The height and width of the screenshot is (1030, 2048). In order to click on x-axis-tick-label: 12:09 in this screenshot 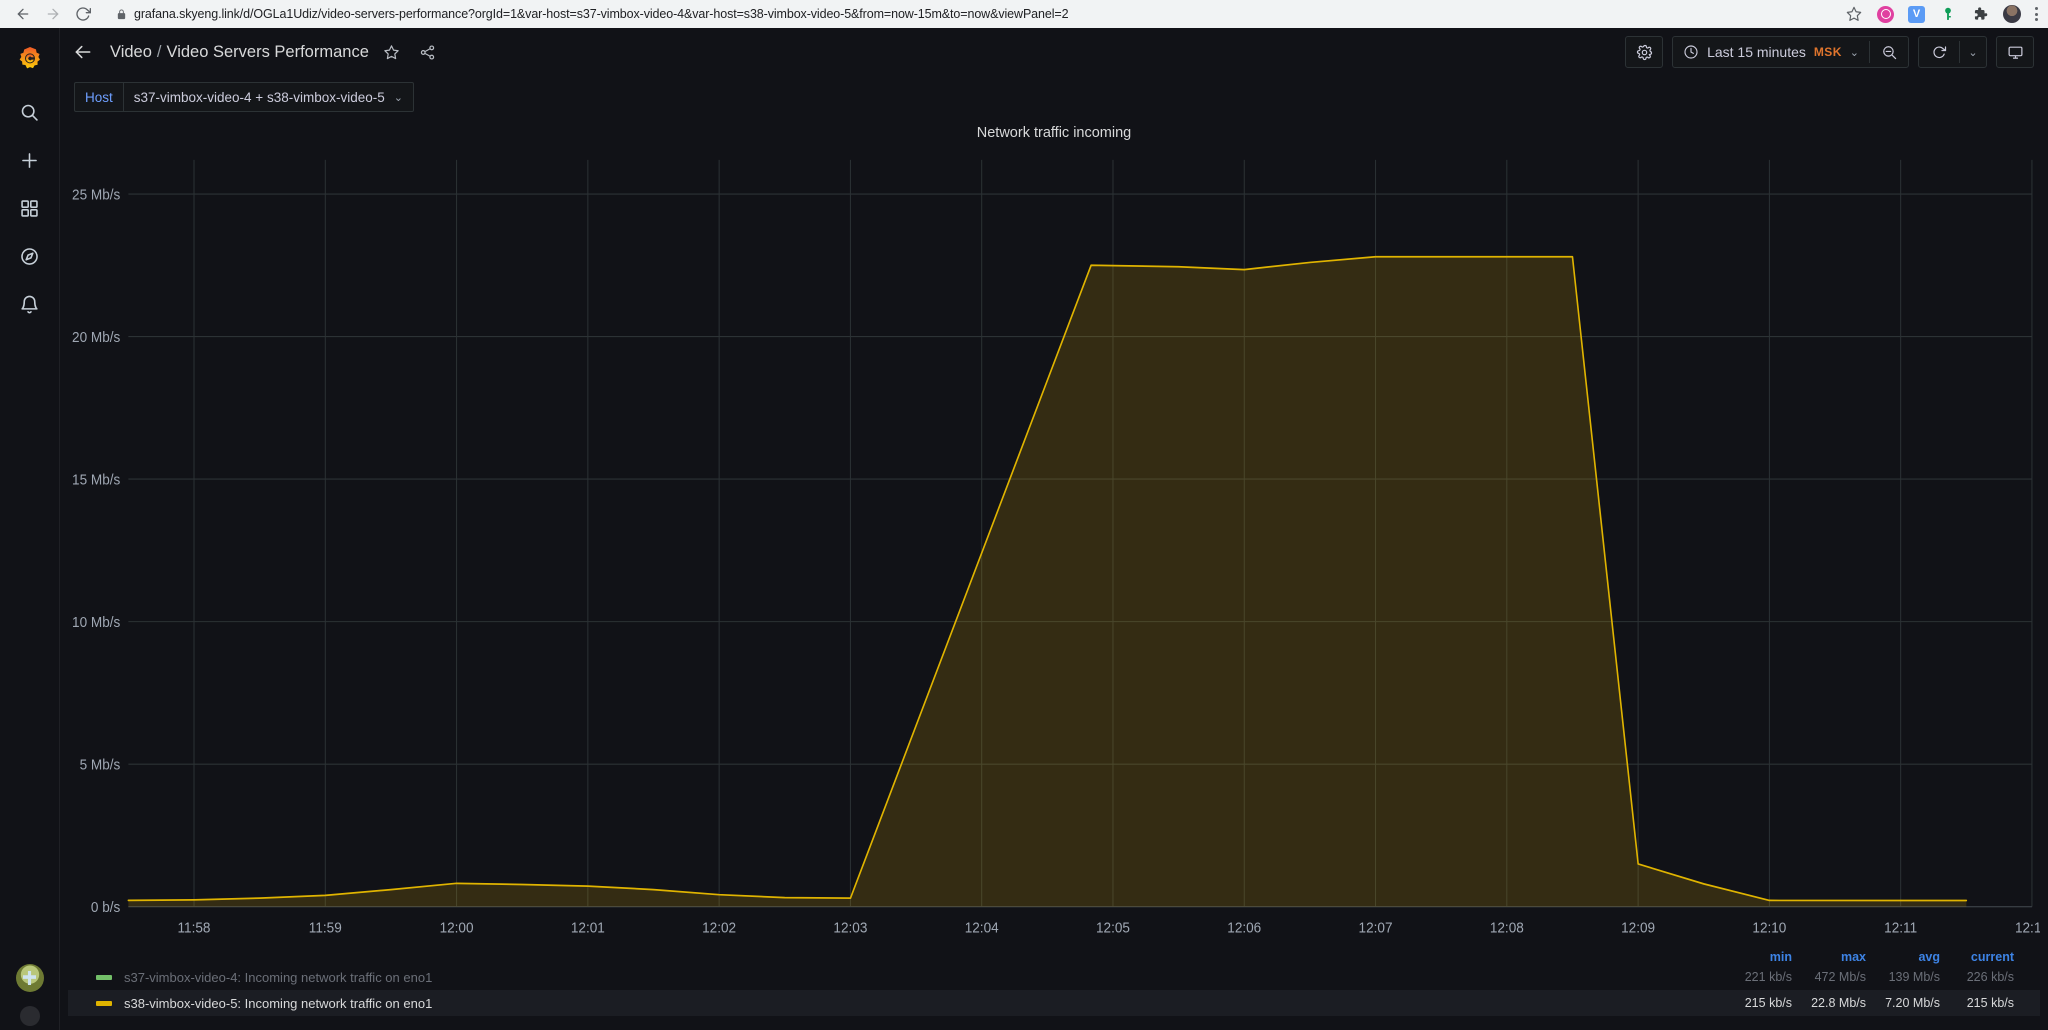, I will do `click(1638, 927)`.